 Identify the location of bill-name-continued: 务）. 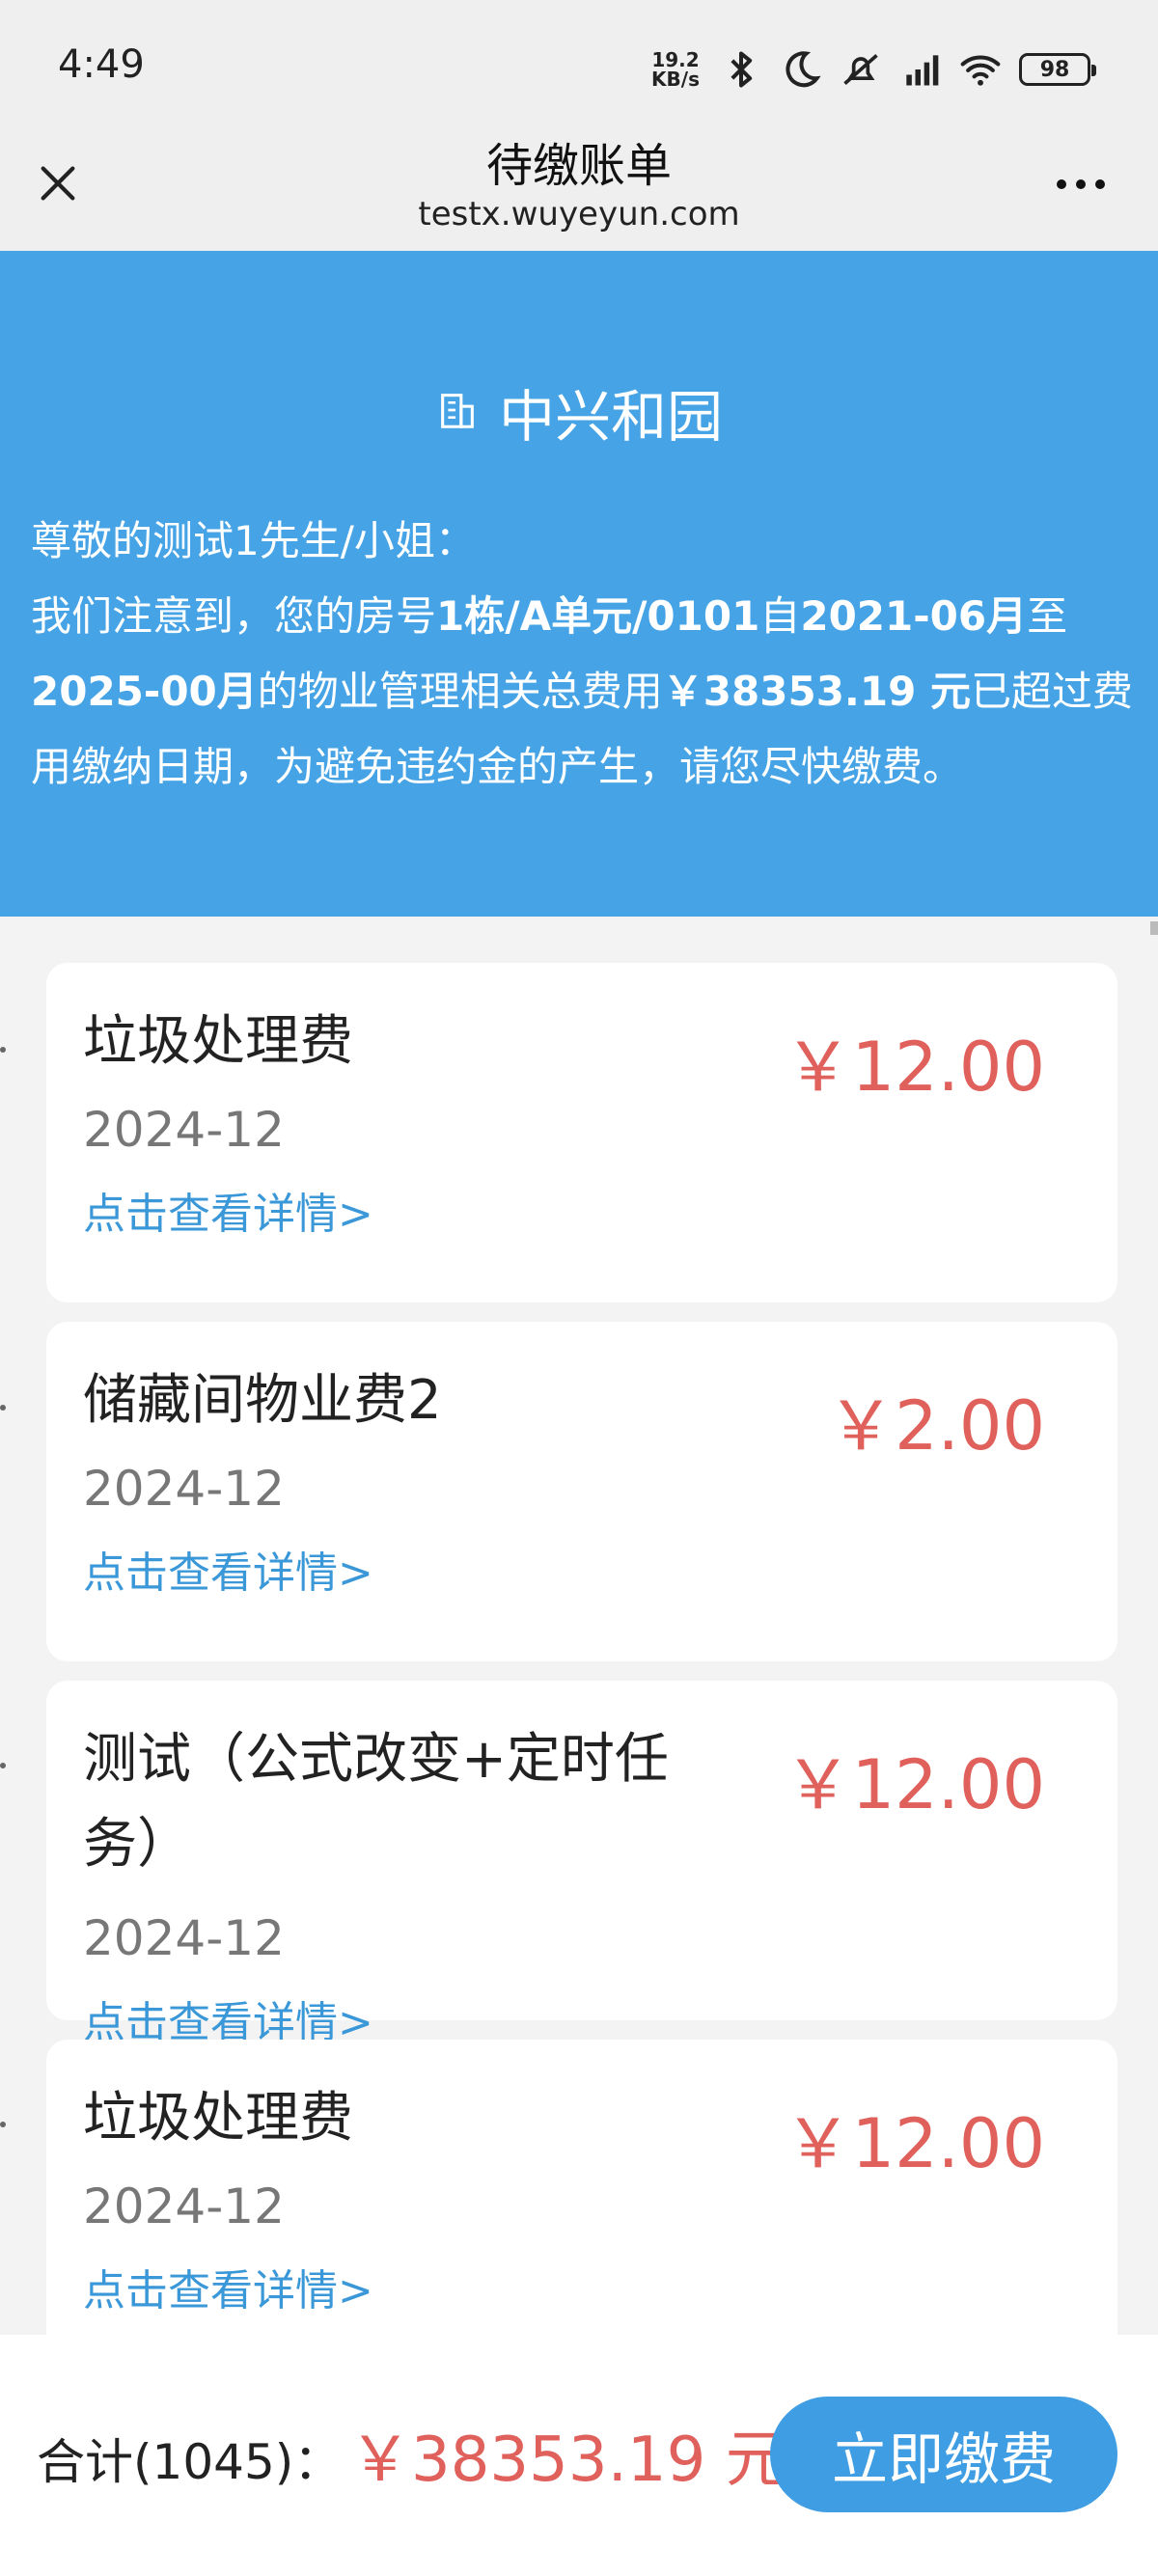
(137, 1845).